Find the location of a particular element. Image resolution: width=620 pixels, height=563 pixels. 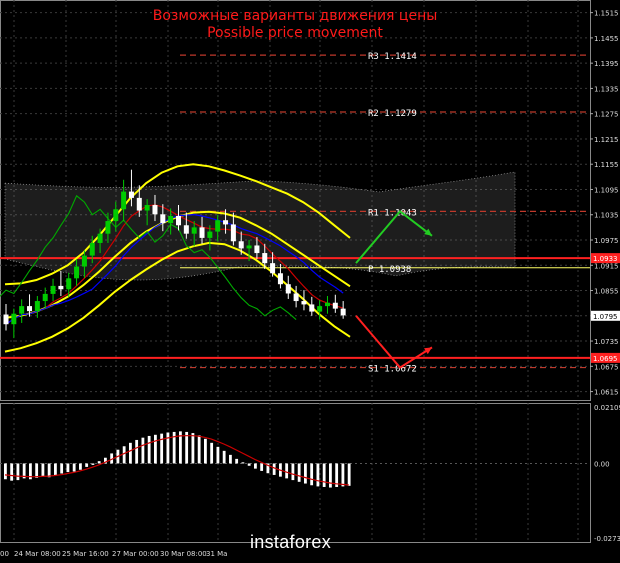

scenario-down-arrow-line is located at coordinates (394, 342).